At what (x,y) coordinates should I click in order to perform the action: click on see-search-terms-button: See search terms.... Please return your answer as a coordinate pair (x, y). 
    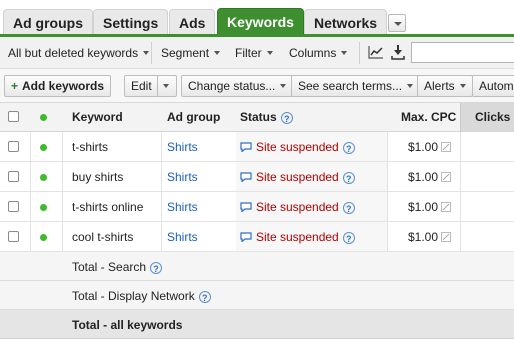
    Looking at the image, I should click on (356, 86).